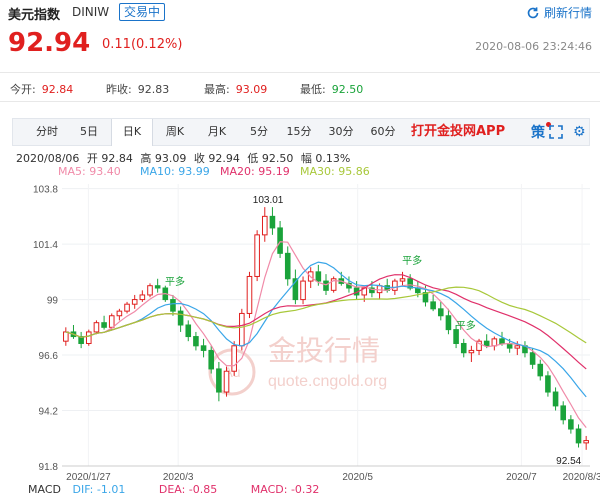  Describe the element at coordinates (188, 489) in the screenshot. I see `macd-dea: DEA: -0.85` at that location.